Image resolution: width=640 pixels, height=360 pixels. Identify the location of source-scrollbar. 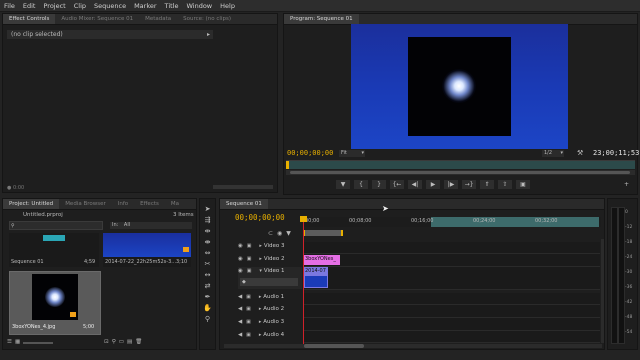
(243, 187).